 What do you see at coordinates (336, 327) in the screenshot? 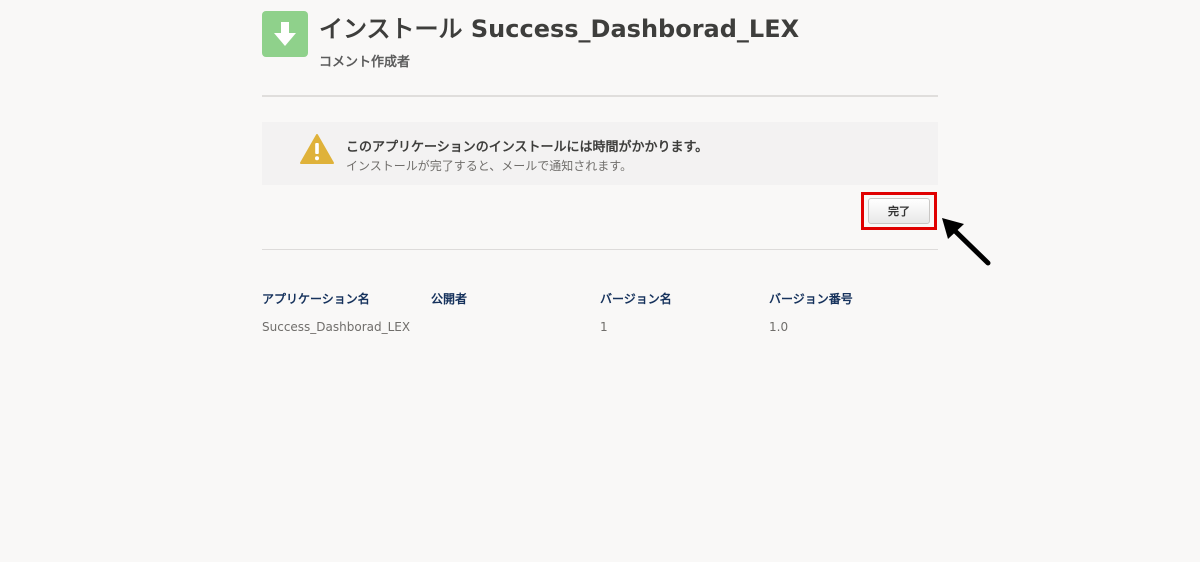
I see `cell-app-name: Success_Dashborad_LEX` at bounding box center [336, 327].